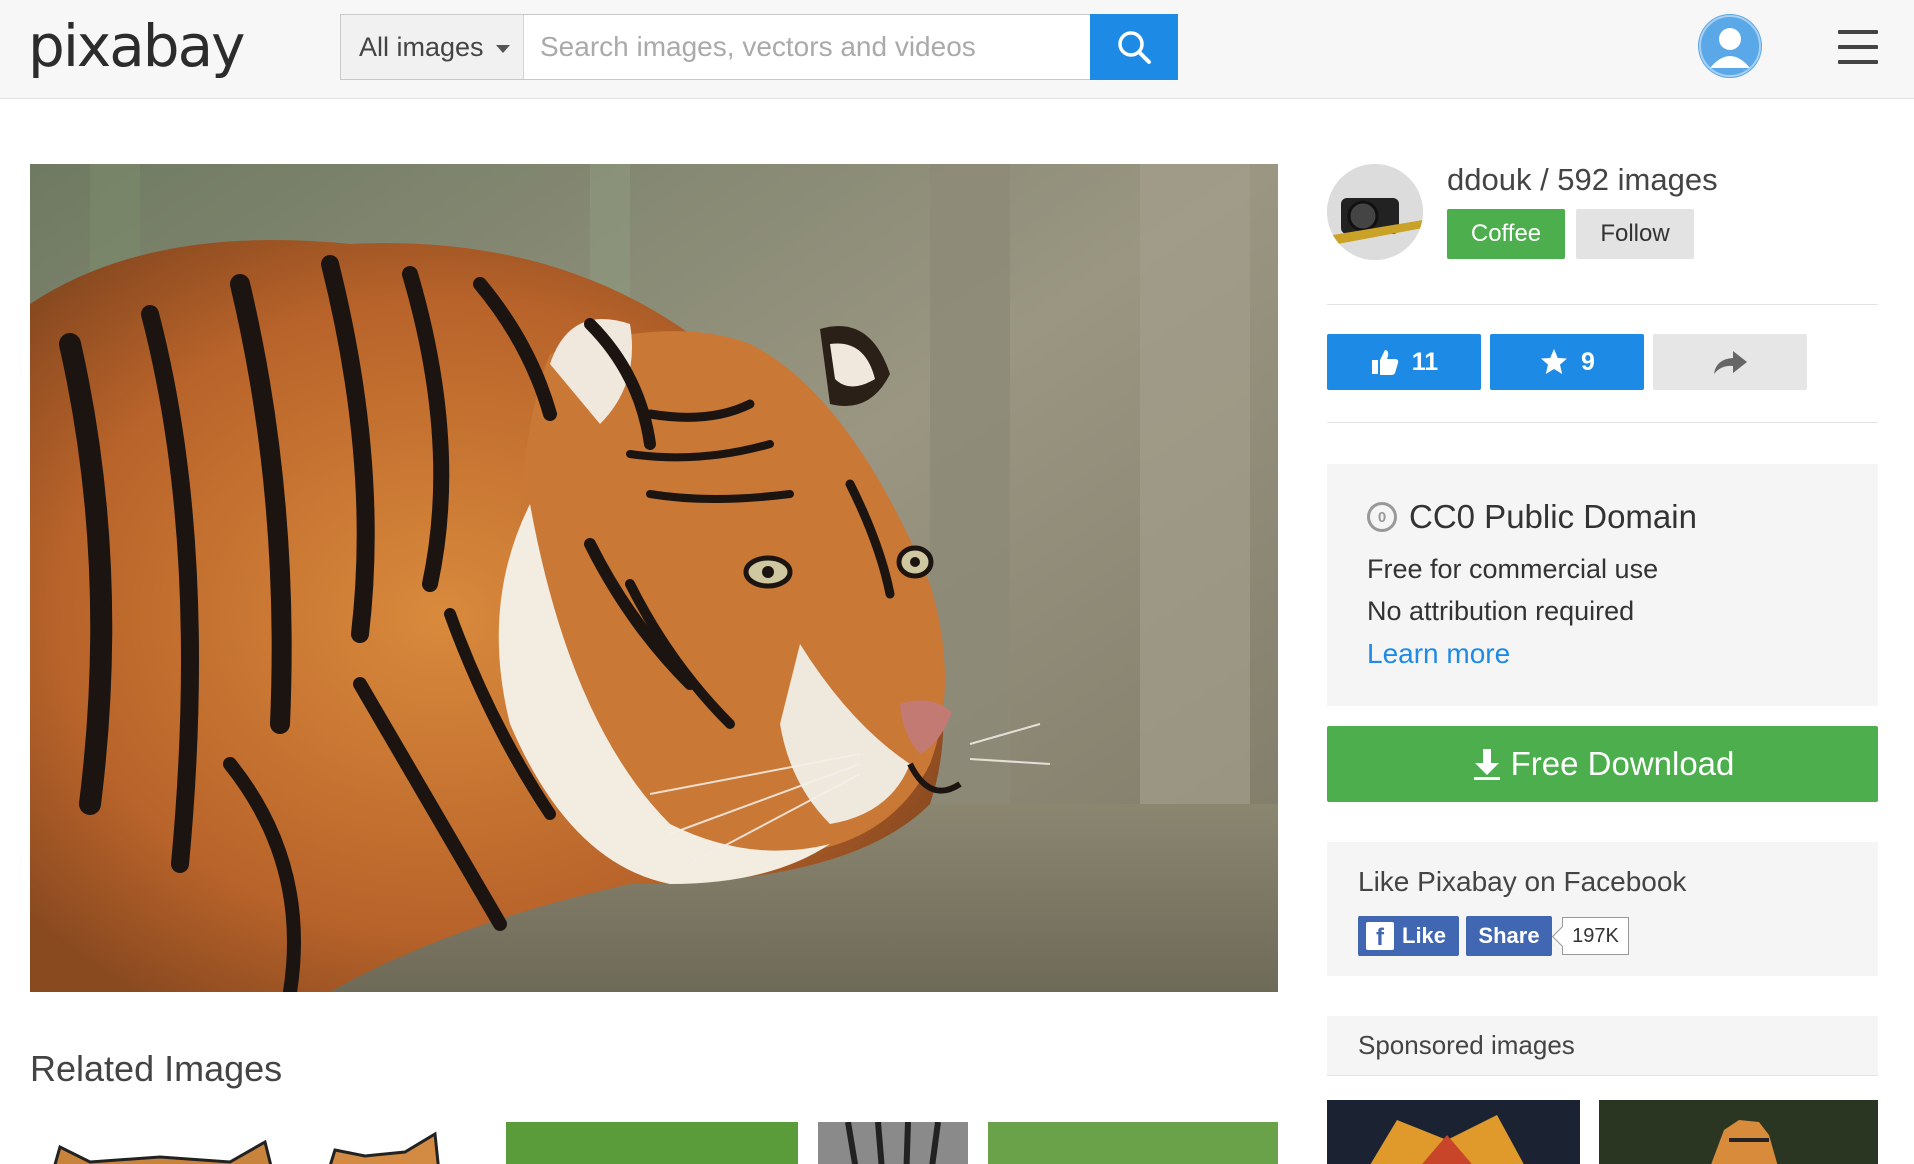  I want to click on star-icon, so click(1554, 361).